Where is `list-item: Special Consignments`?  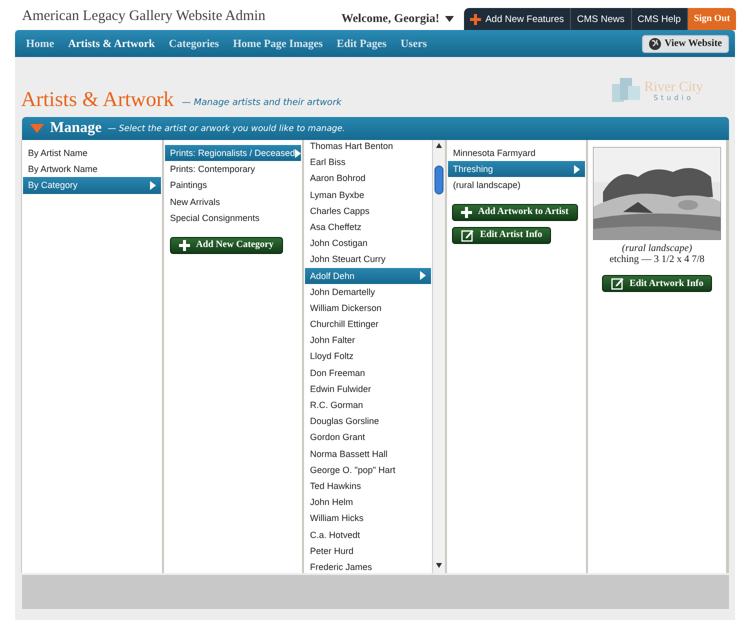 list-item: Special Consignments is located at coordinates (233, 218).